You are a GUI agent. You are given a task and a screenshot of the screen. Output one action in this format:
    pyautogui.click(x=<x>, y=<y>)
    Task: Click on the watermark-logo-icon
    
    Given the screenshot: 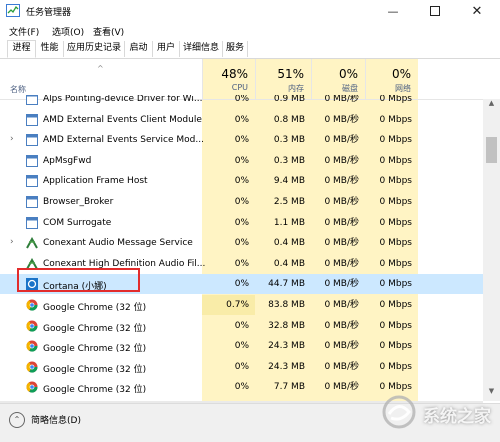 What is the action you would take?
    pyautogui.click(x=399, y=412)
    